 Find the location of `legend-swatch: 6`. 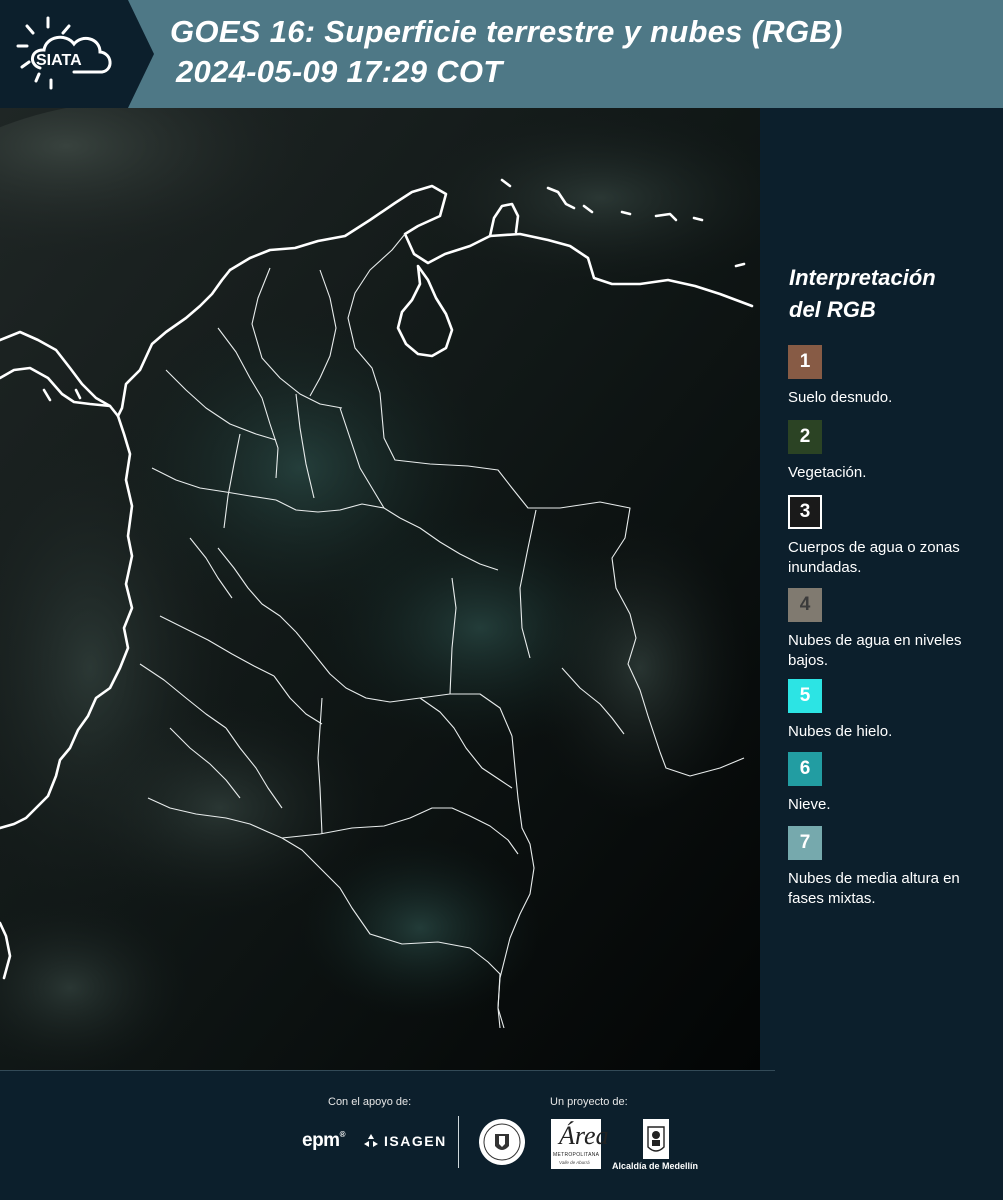

legend-swatch: 6 is located at coordinates (805, 769).